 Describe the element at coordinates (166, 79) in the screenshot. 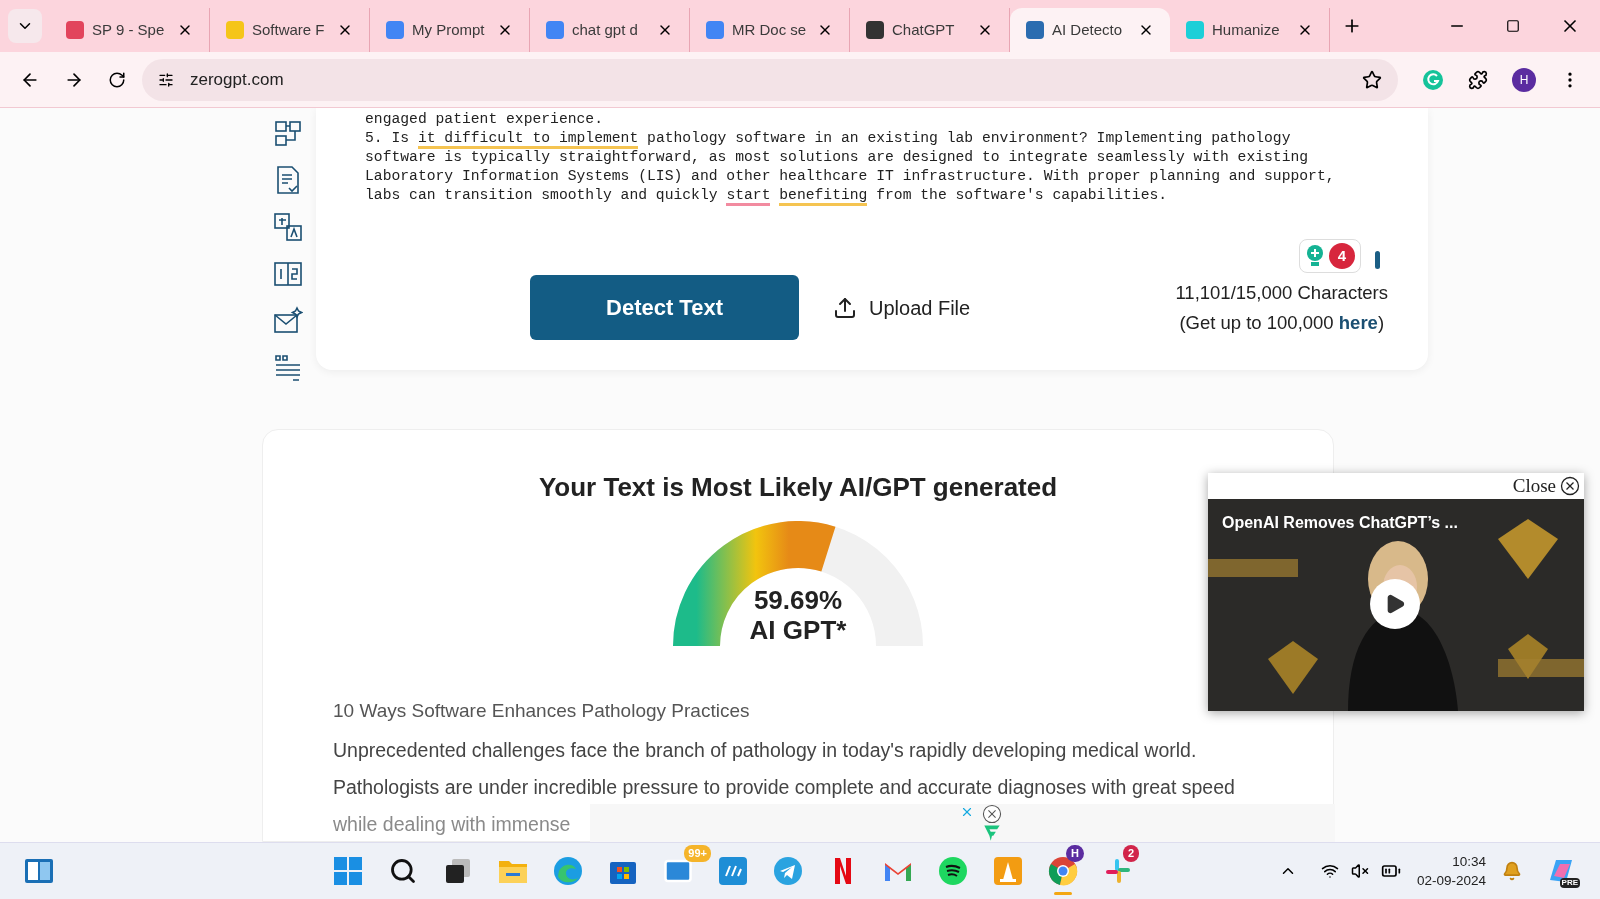

I see `site-settings-icon` at that location.